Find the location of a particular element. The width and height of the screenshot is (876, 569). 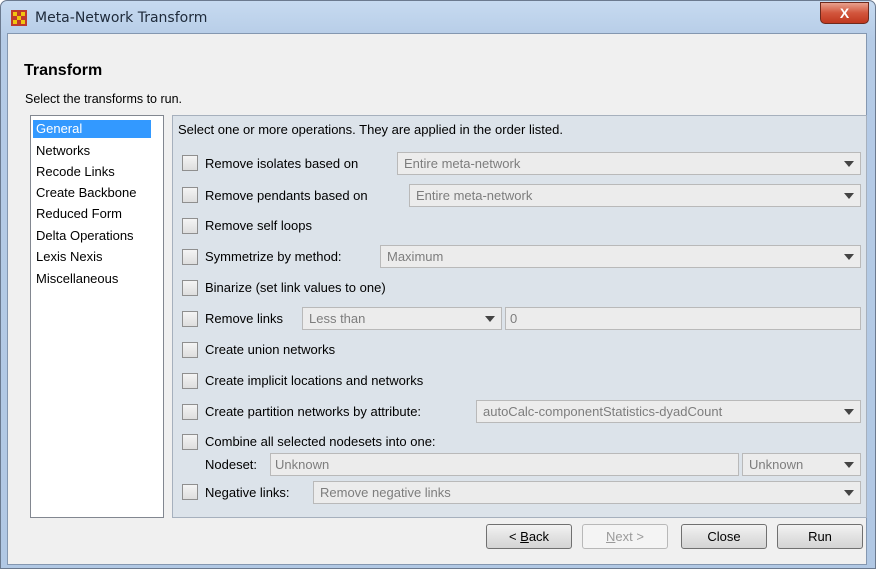

window-title: Meta-Network Transform is located at coordinates (121, 18).